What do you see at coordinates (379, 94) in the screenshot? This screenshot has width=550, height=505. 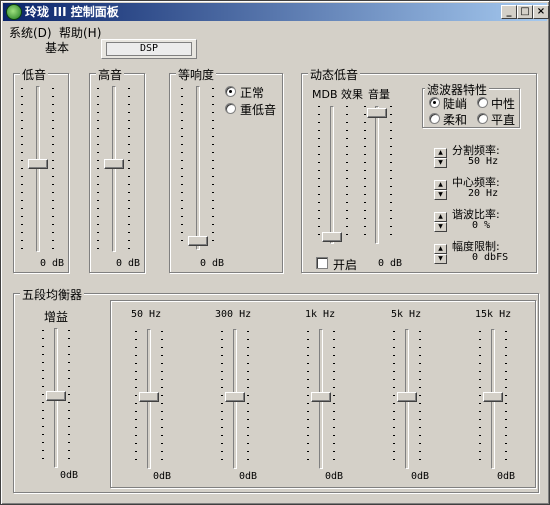 I see `volume-label: 音量` at bounding box center [379, 94].